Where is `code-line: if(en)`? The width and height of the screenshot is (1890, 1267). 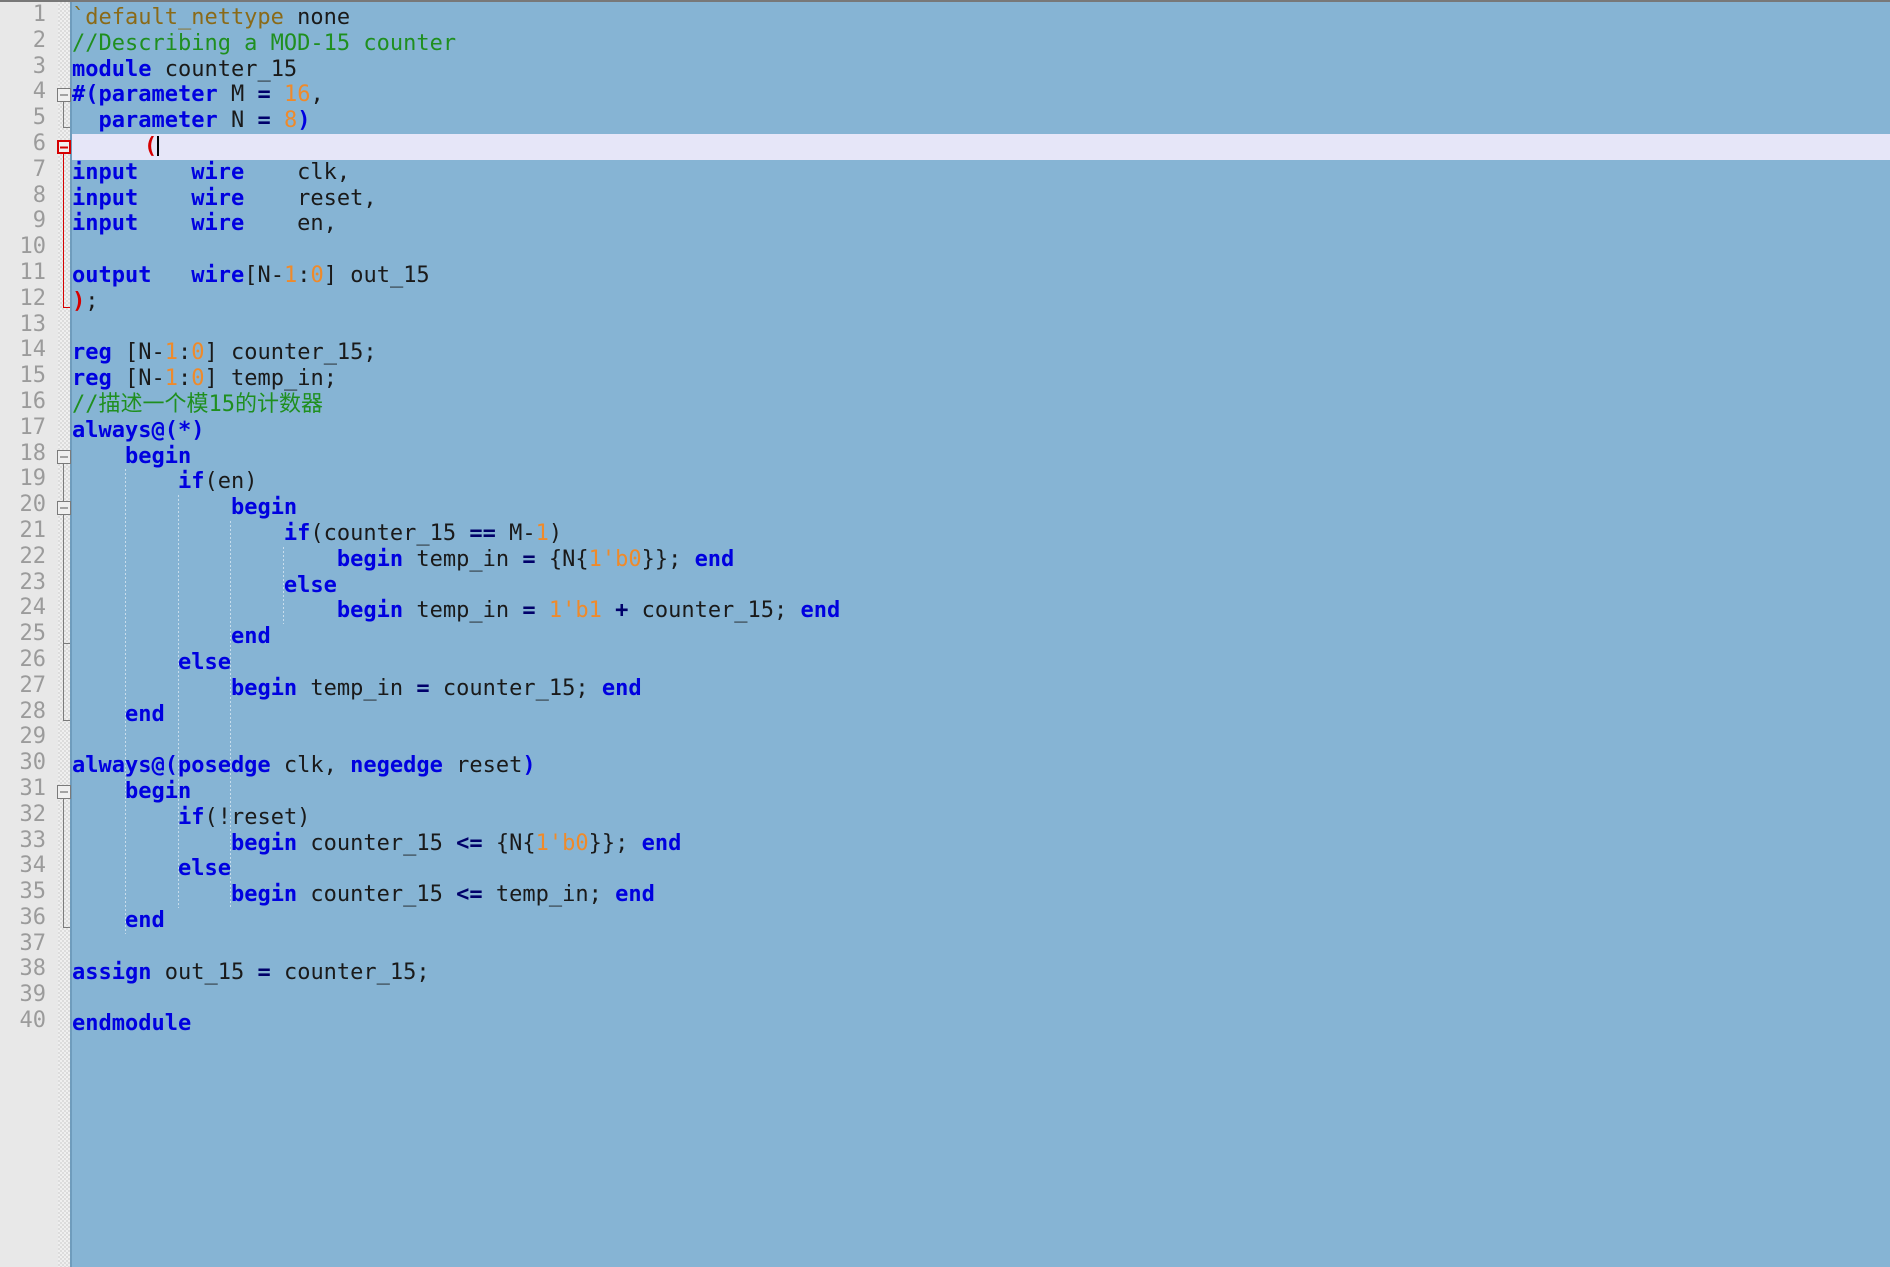 code-line: if(en) is located at coordinates (164, 482).